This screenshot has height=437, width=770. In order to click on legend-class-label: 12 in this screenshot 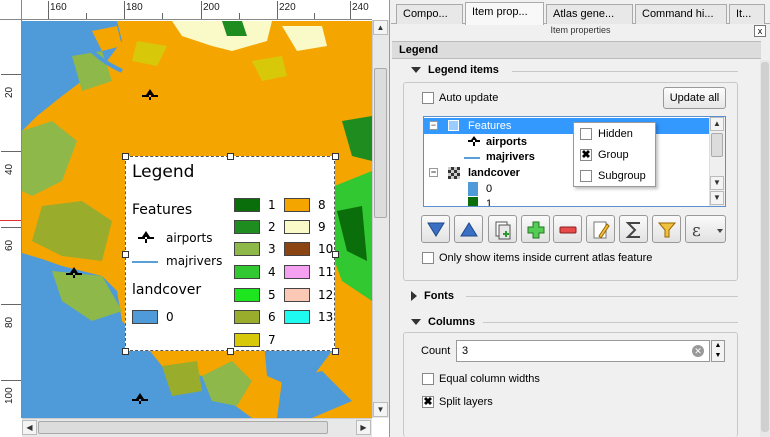, I will do `click(326, 295)`.